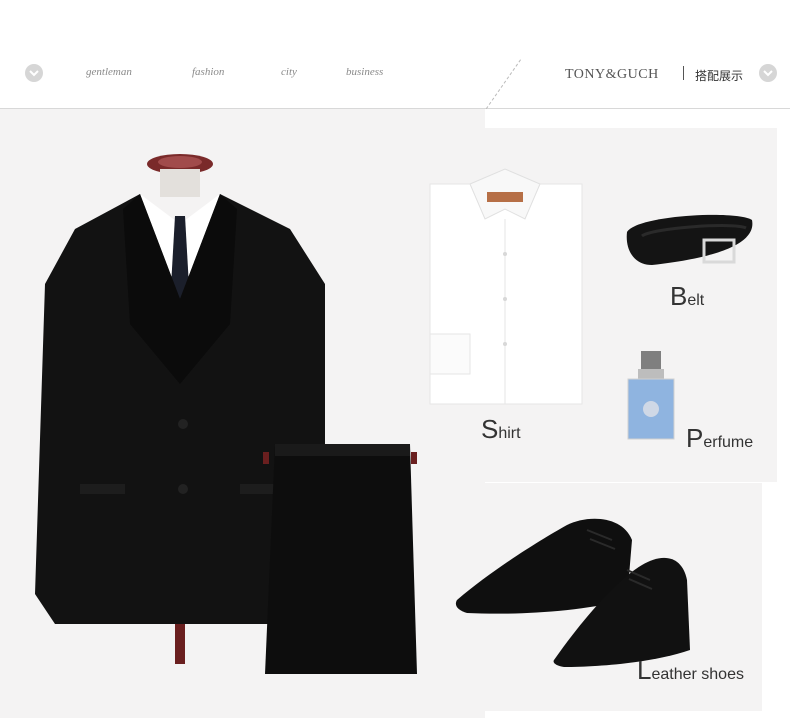 This screenshot has height=718, width=790. What do you see at coordinates (503, 84) in the screenshot?
I see `divider-line` at bounding box center [503, 84].